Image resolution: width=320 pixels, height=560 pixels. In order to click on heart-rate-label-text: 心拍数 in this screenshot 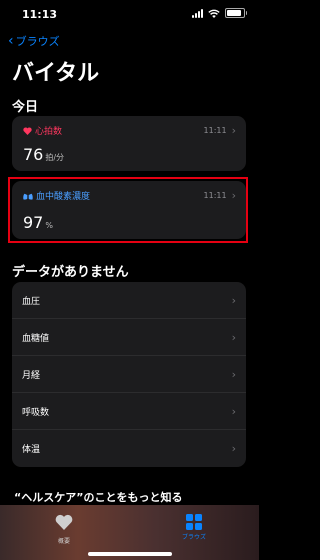, I will do `click(49, 132)`.